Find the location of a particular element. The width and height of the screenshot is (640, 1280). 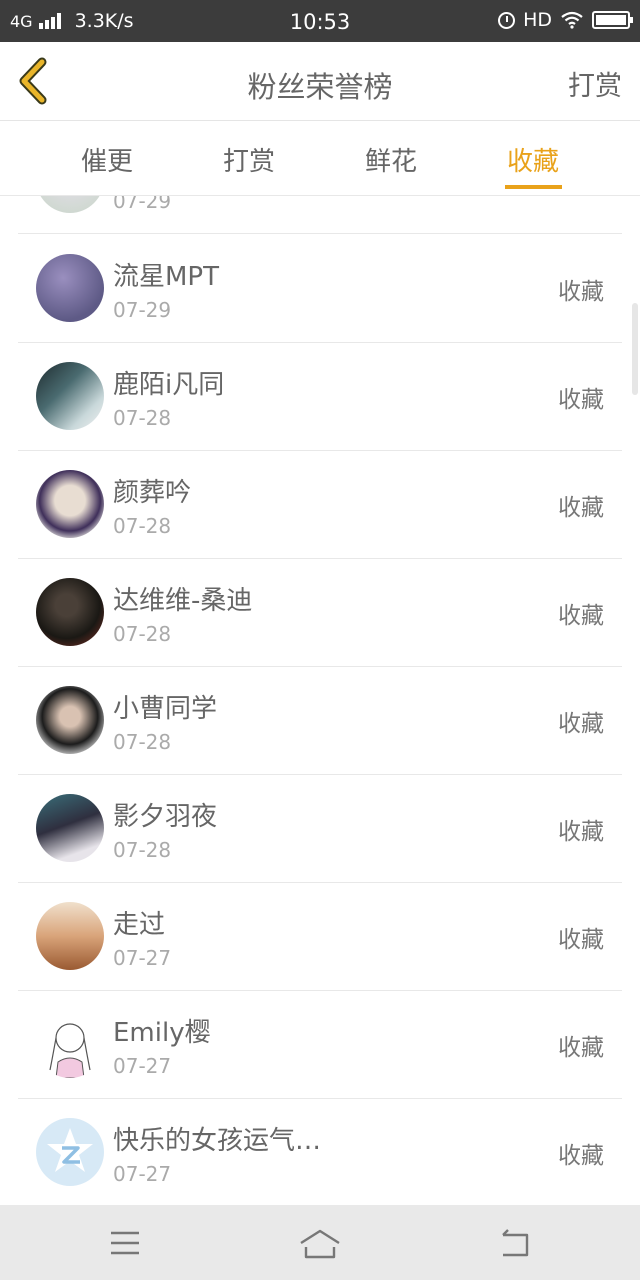

hd-indicator: HD is located at coordinates (537, 20).